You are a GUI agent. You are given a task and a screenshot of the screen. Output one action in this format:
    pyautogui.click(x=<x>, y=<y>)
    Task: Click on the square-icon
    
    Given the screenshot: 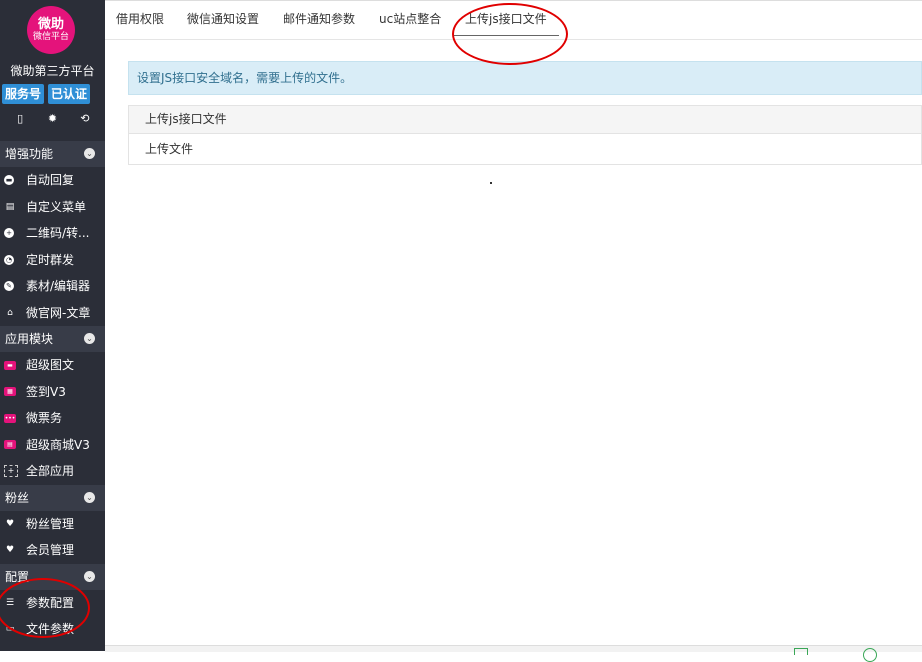 What is the action you would take?
    pyautogui.click(x=801, y=651)
    